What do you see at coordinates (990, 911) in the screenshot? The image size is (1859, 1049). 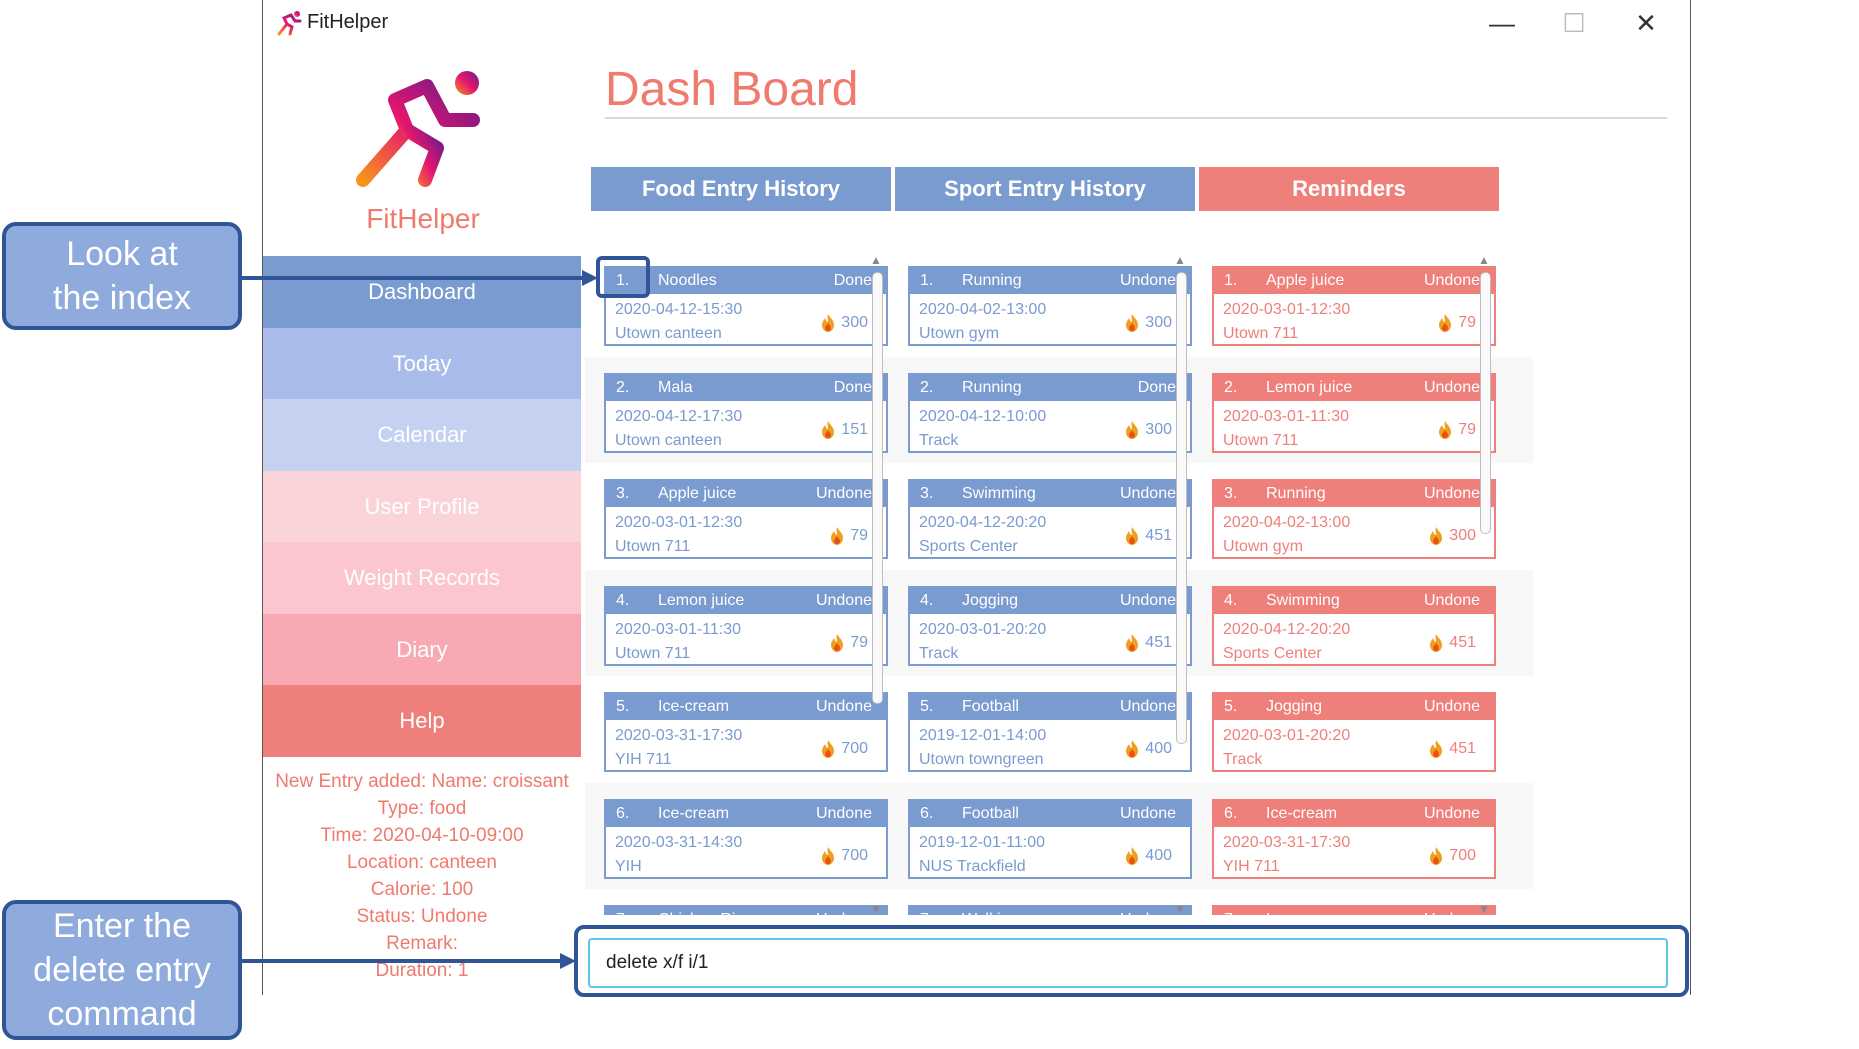 I see `entry-name: Walking` at bounding box center [990, 911].